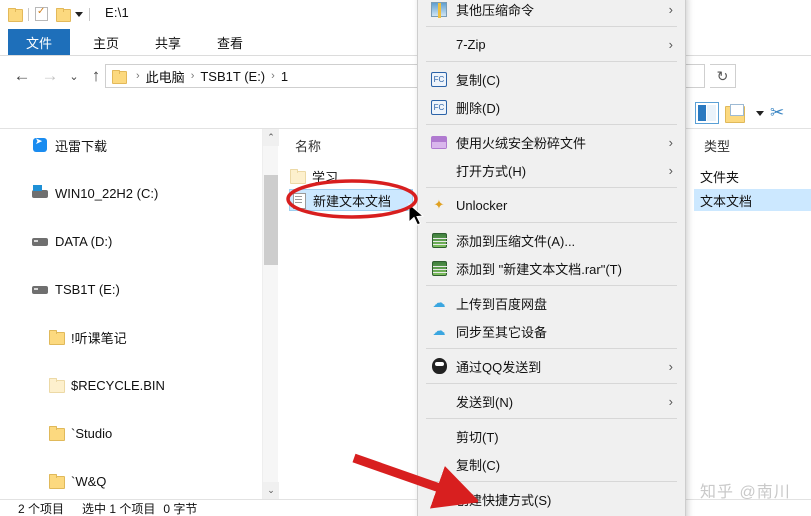  Describe the element at coordinates (551, 142) in the screenshot. I see `menu-item-huorong-shred: 使用火绒安全粉碎文件 ›` at that location.